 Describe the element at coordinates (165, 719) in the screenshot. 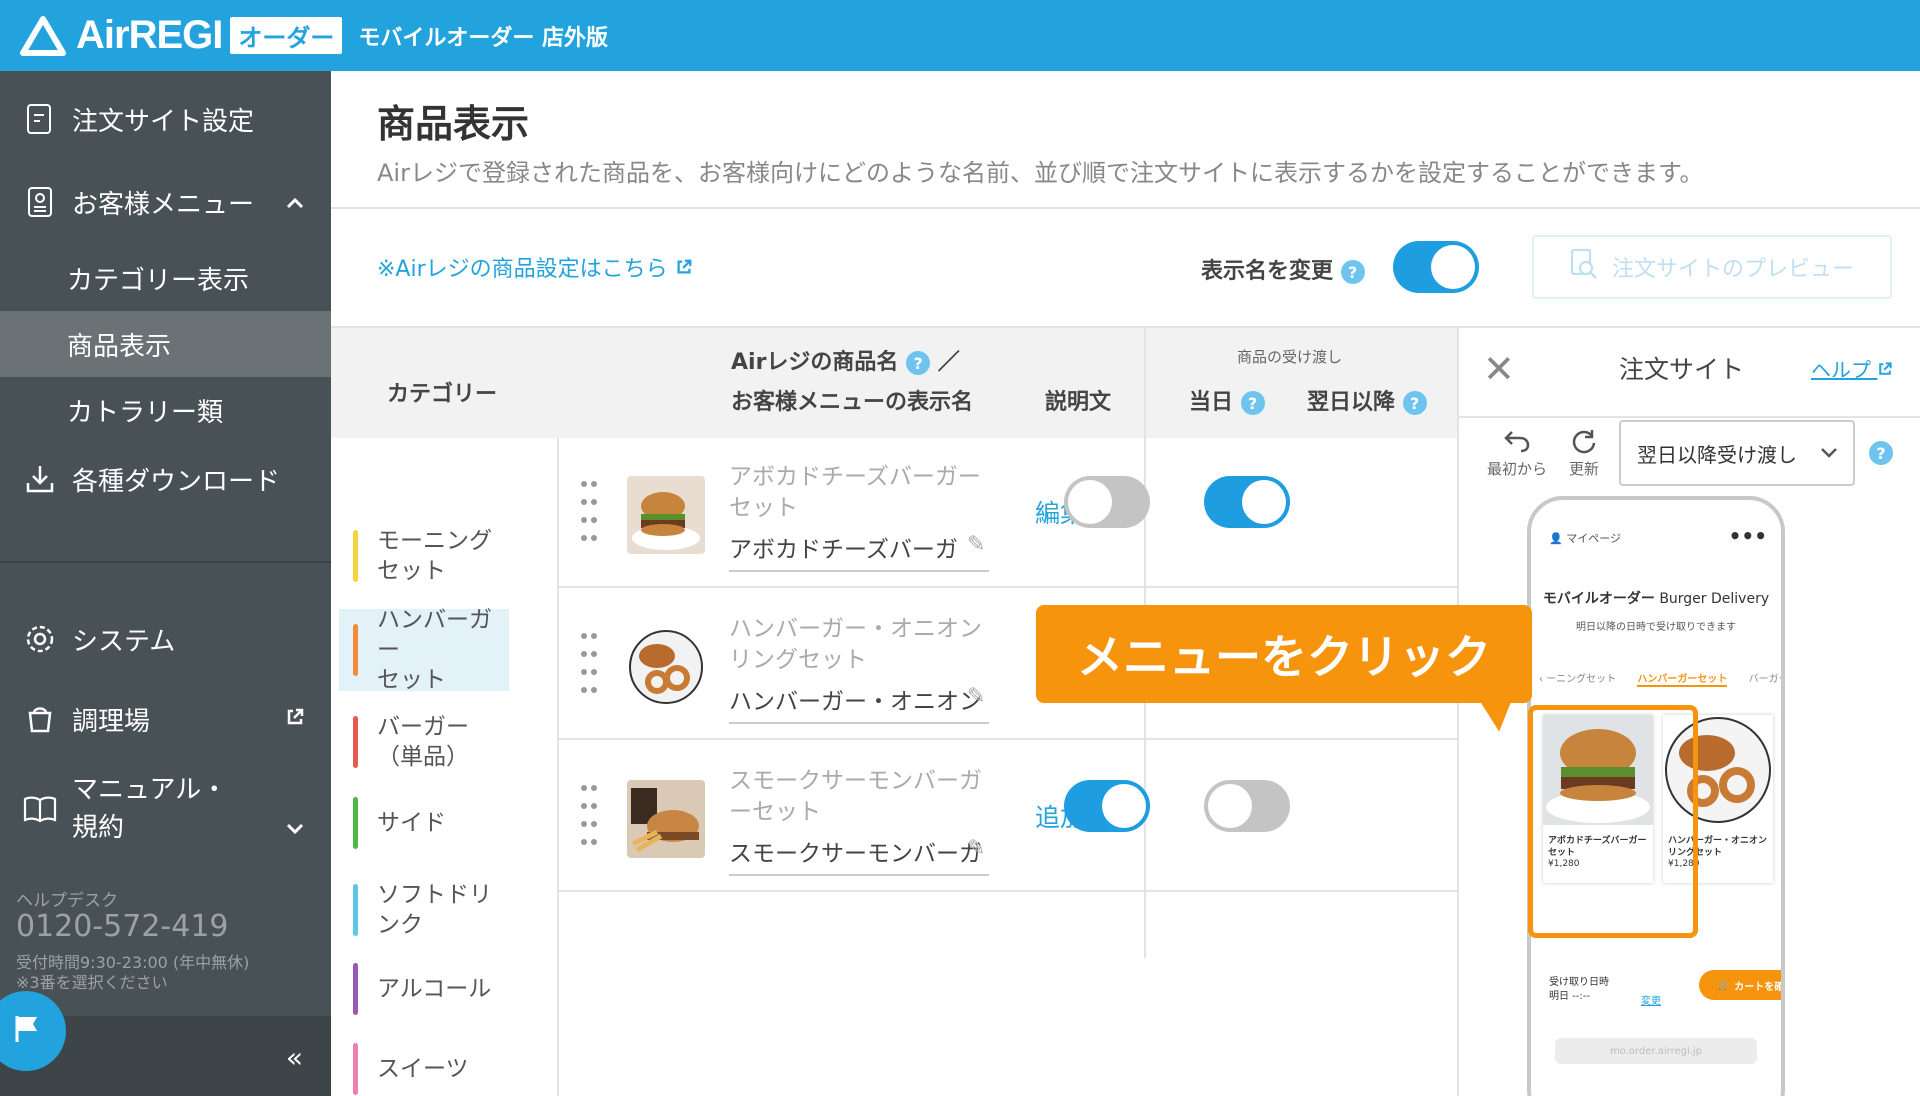

I see `sidebar-item-kitchen: 調理場` at that location.